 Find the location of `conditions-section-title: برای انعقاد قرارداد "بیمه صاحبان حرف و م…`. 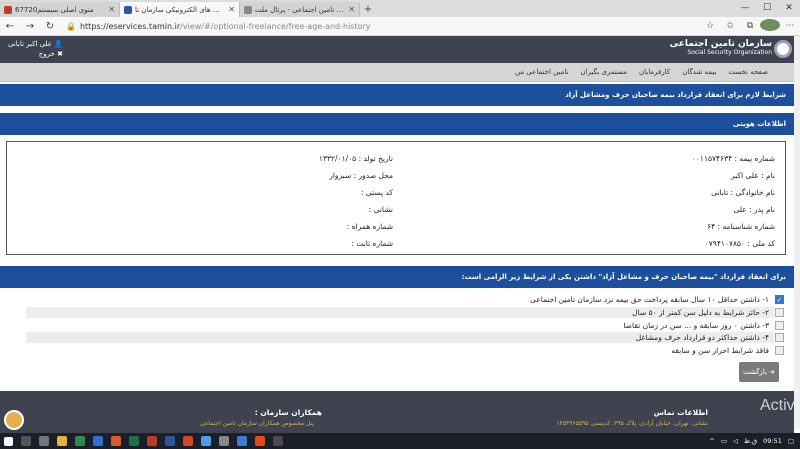

conditions-section-title: برای انعقاد قرارداد "بیمه صاحبان حرف و م… is located at coordinates (397, 277).